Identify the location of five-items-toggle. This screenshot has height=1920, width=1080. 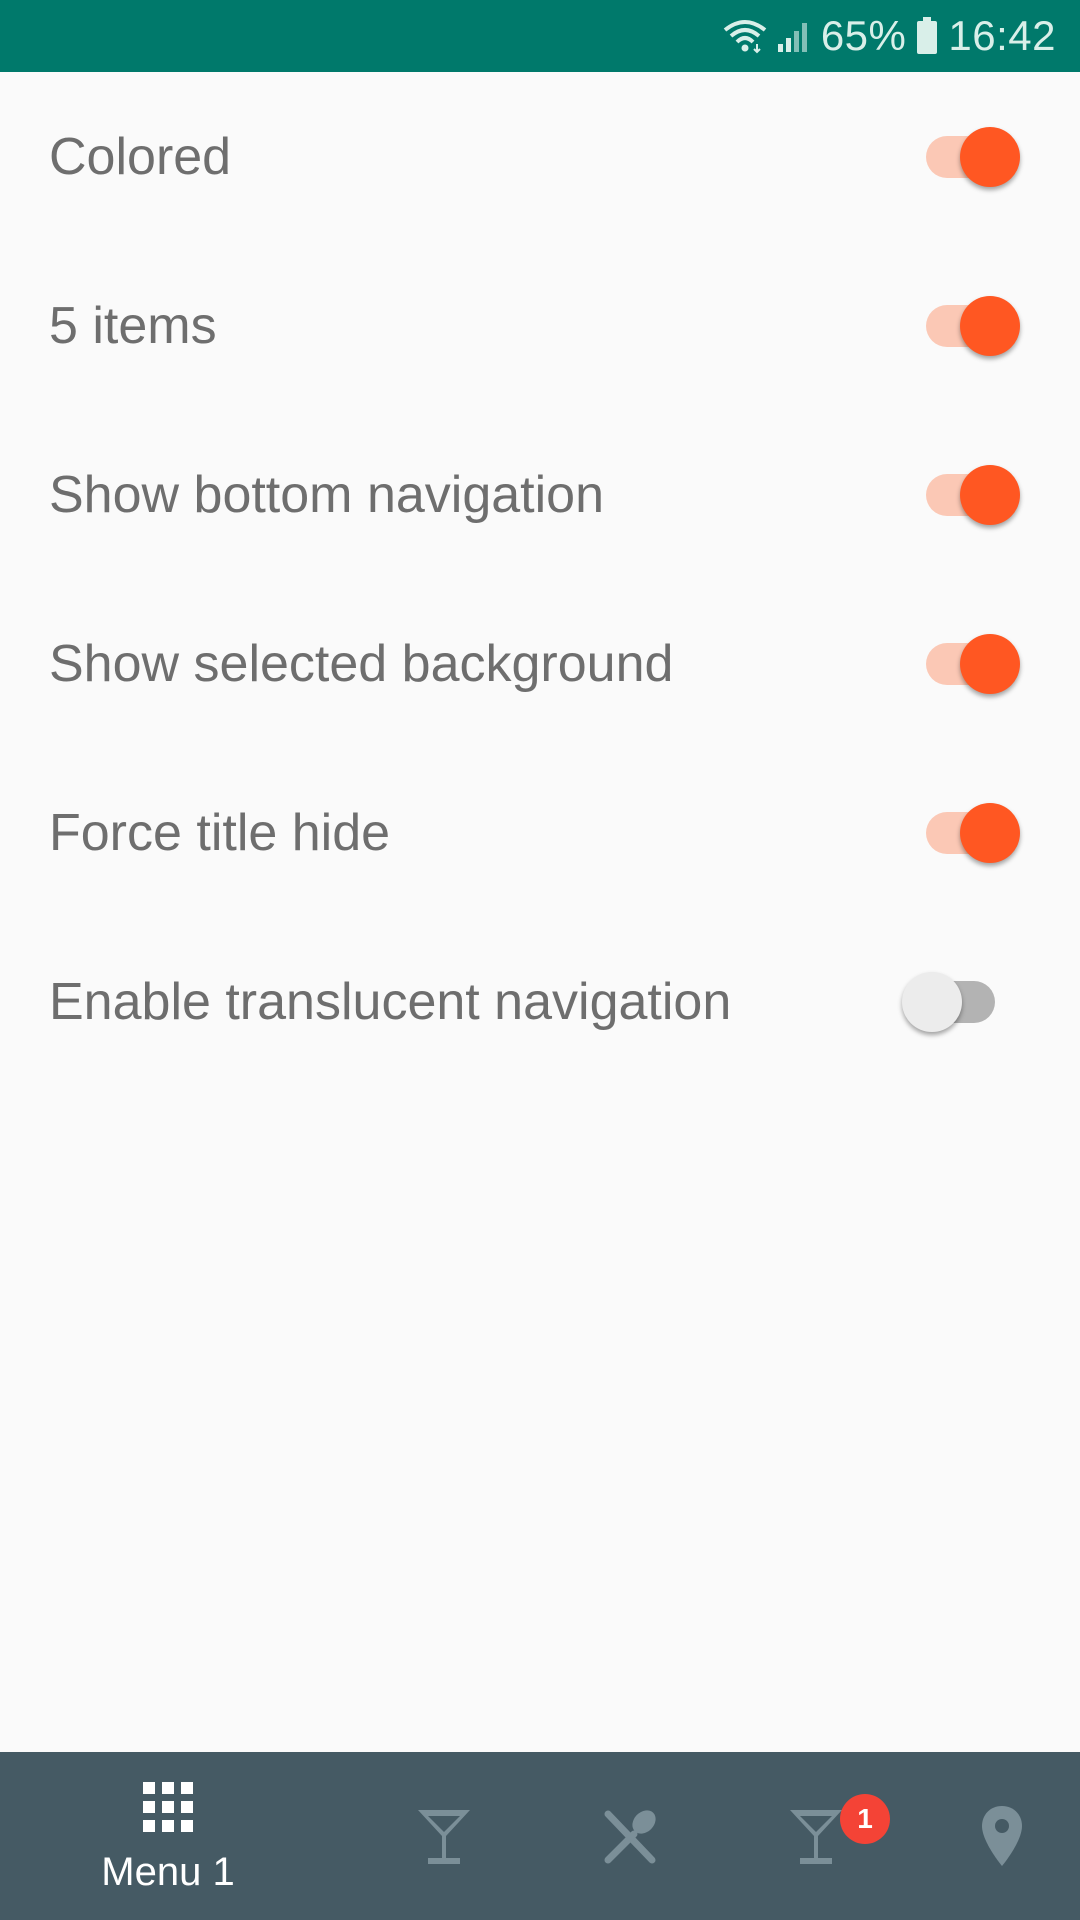
(972, 326).